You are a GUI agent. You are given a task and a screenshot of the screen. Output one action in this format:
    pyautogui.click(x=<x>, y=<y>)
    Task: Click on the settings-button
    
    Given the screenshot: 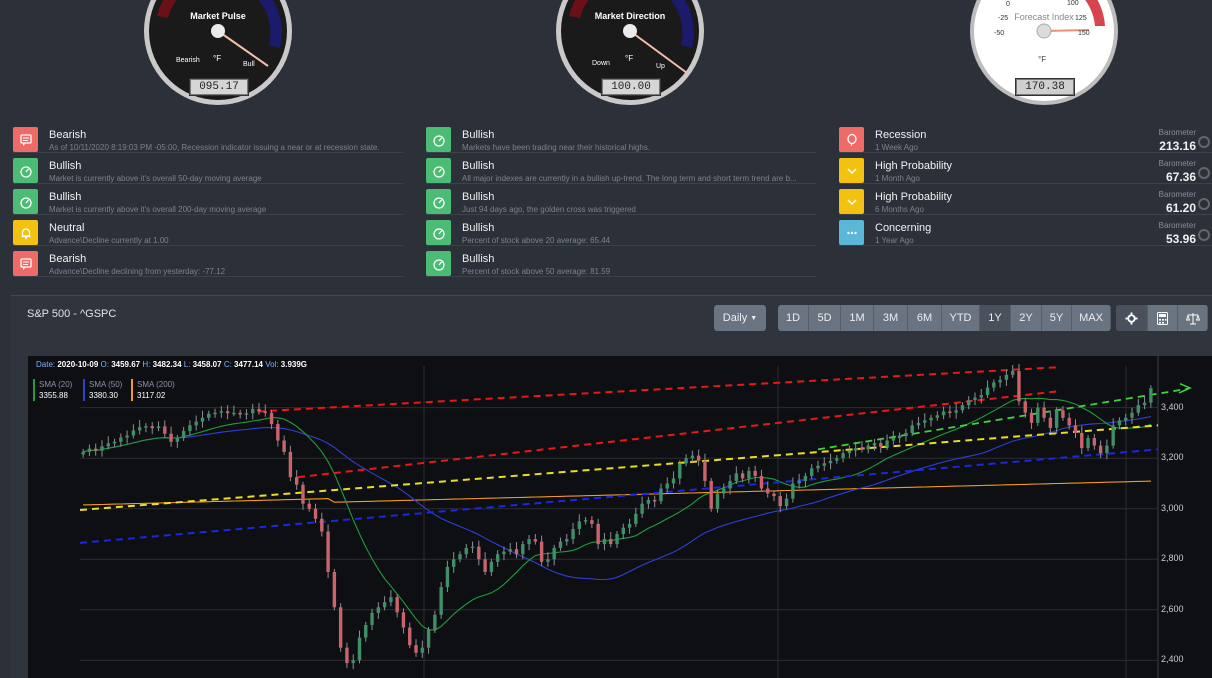 What is the action you would take?
    pyautogui.click(x=1132, y=318)
    